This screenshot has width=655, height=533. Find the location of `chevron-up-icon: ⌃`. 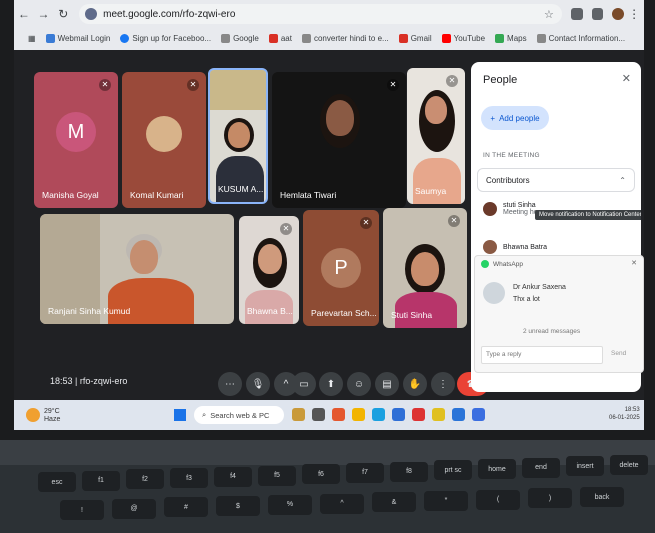

chevron-up-icon: ⌃ is located at coordinates (622, 180).